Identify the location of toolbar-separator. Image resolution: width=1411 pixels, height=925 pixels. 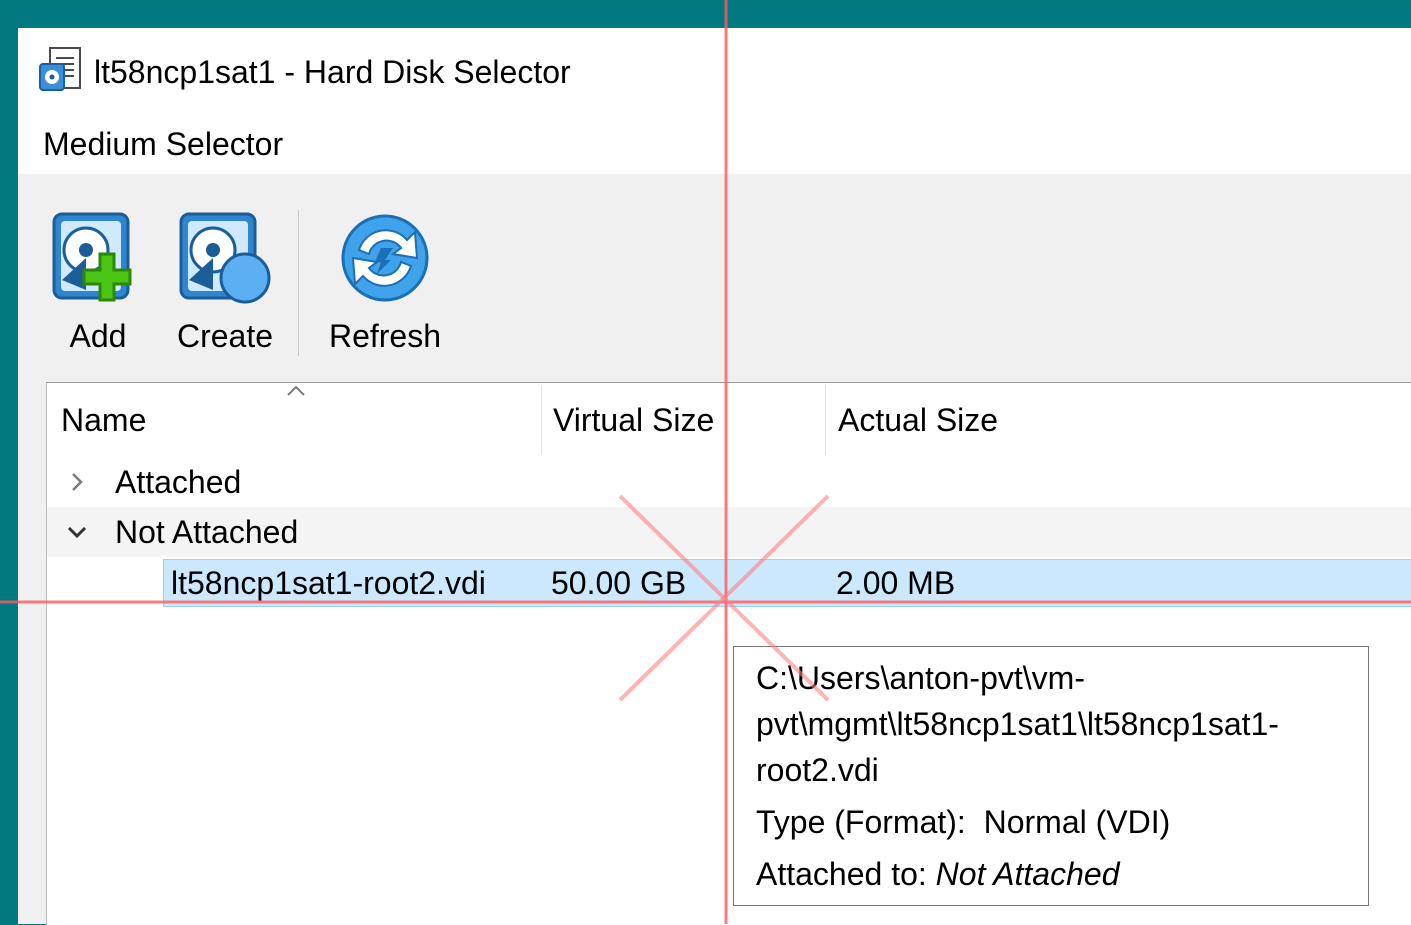
(298, 283).